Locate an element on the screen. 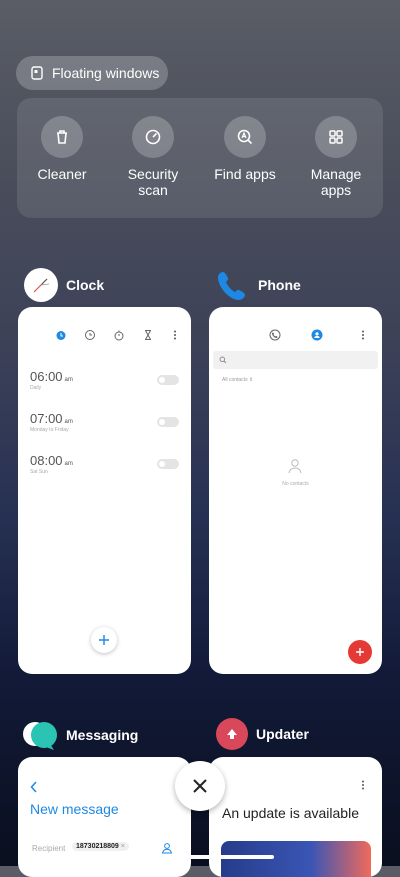  contacts-filter: All contacts ⇕ is located at coordinates (237, 380).